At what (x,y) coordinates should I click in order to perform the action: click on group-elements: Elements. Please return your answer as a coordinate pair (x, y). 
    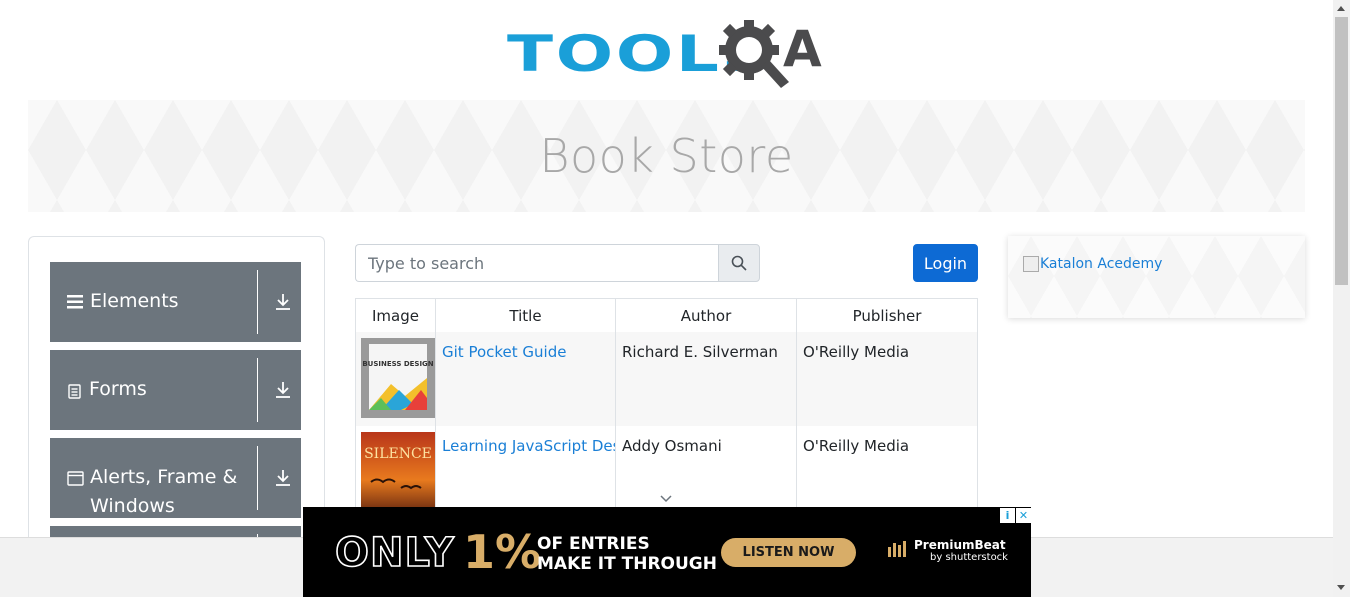
    Looking at the image, I should click on (175, 302).